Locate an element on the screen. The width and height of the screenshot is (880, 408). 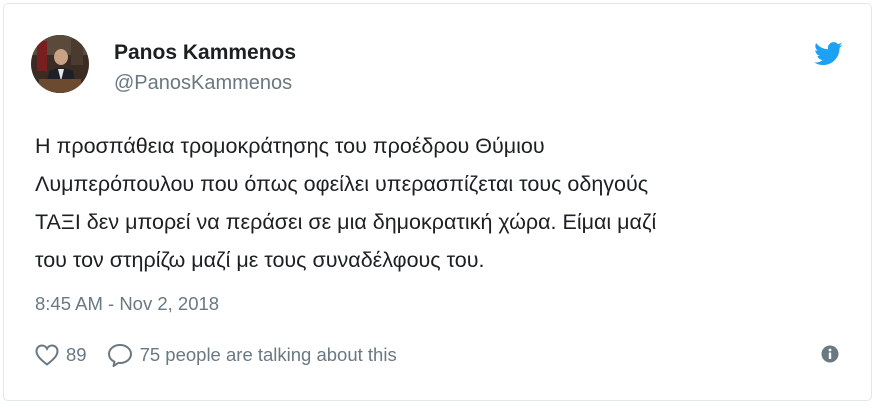
user-handle: @PanosKammenos is located at coordinates (203, 83).